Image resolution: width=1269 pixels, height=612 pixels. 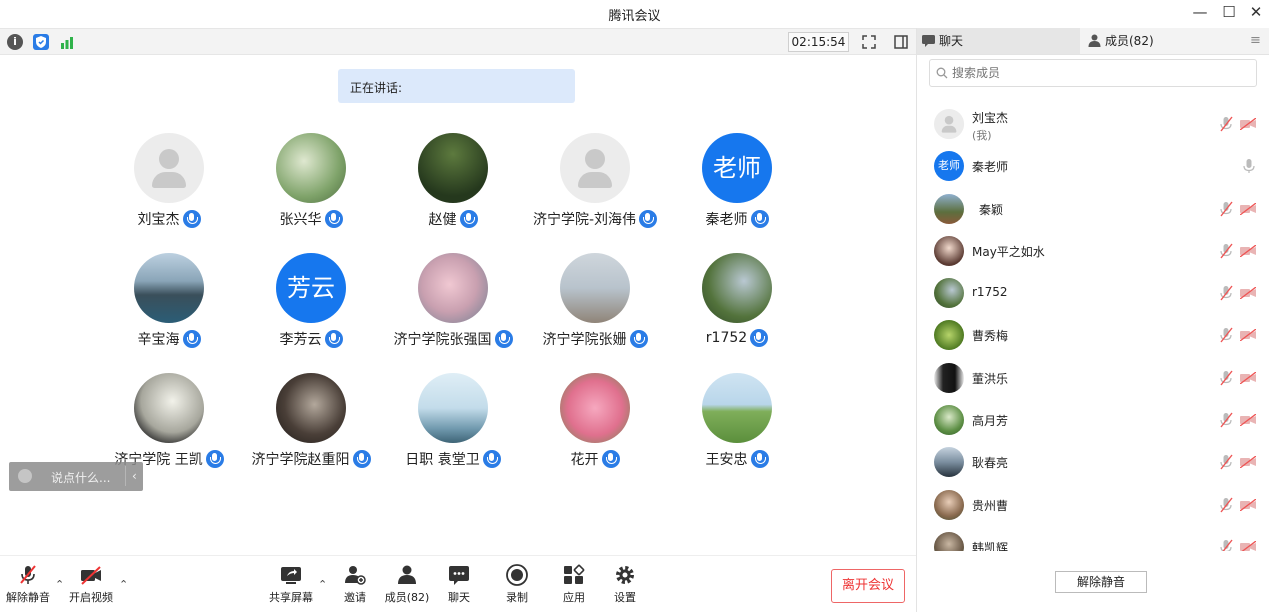 I want to click on tab-chat: 聊天, so click(x=998, y=41).